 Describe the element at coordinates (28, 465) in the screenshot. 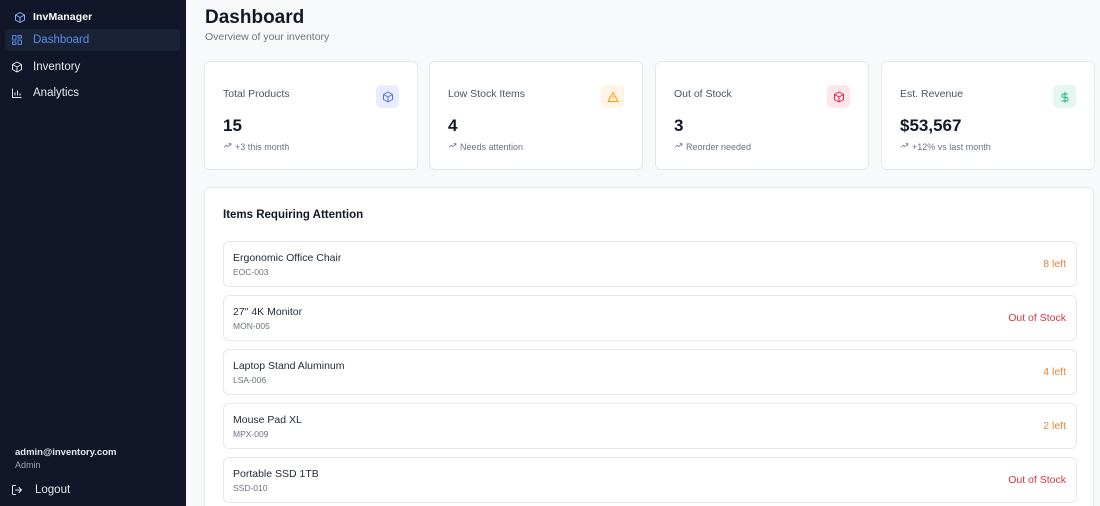

I see `user-role: Admin` at that location.